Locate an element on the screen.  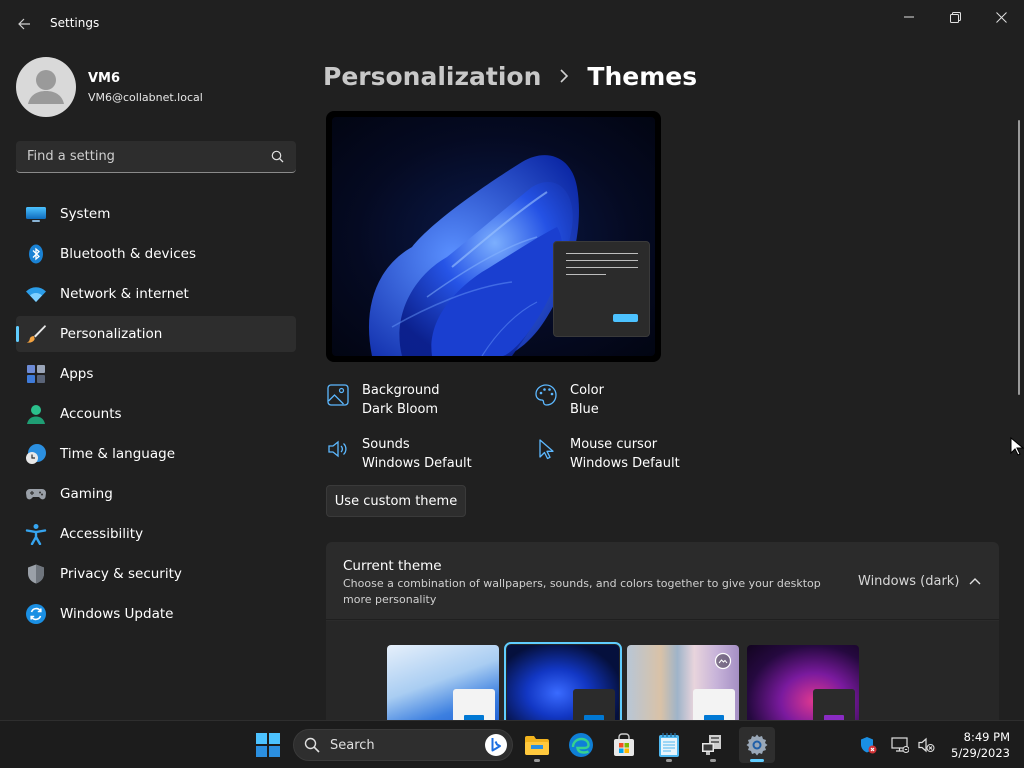
file-explorer-button is located at coordinates (537, 745).